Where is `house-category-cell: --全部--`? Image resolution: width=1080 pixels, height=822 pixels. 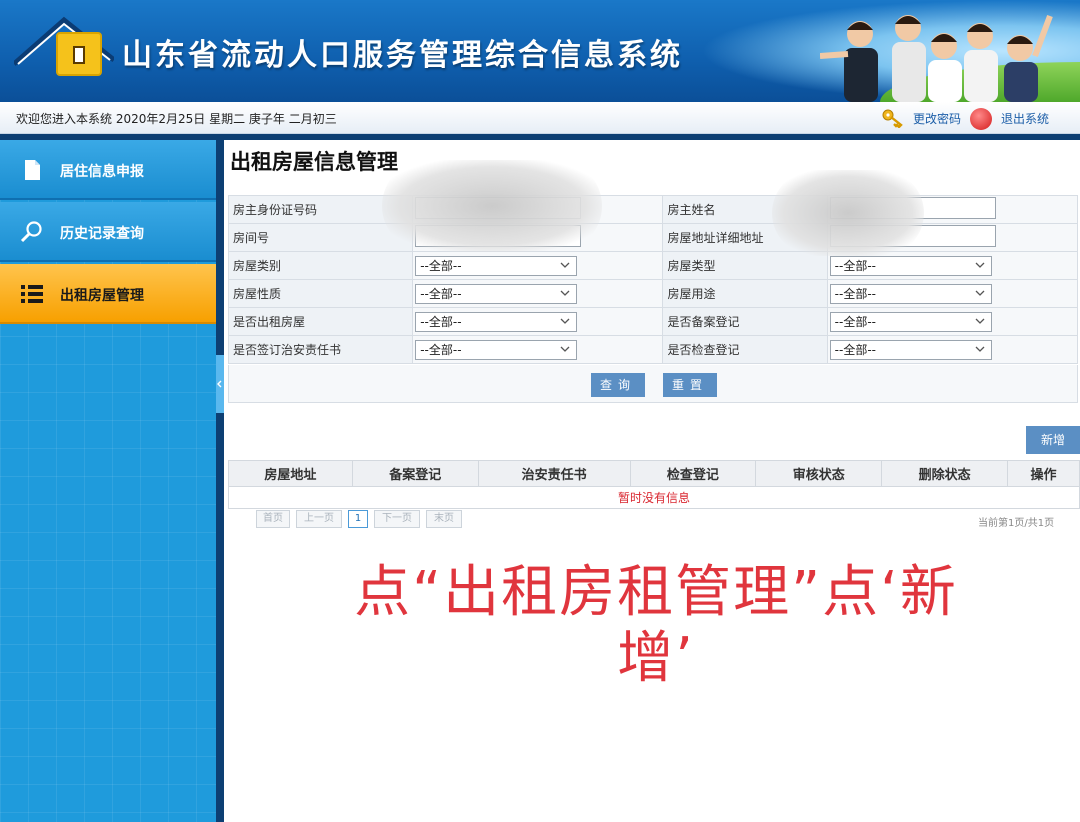
house-category-cell: --全部-- is located at coordinates (538, 265).